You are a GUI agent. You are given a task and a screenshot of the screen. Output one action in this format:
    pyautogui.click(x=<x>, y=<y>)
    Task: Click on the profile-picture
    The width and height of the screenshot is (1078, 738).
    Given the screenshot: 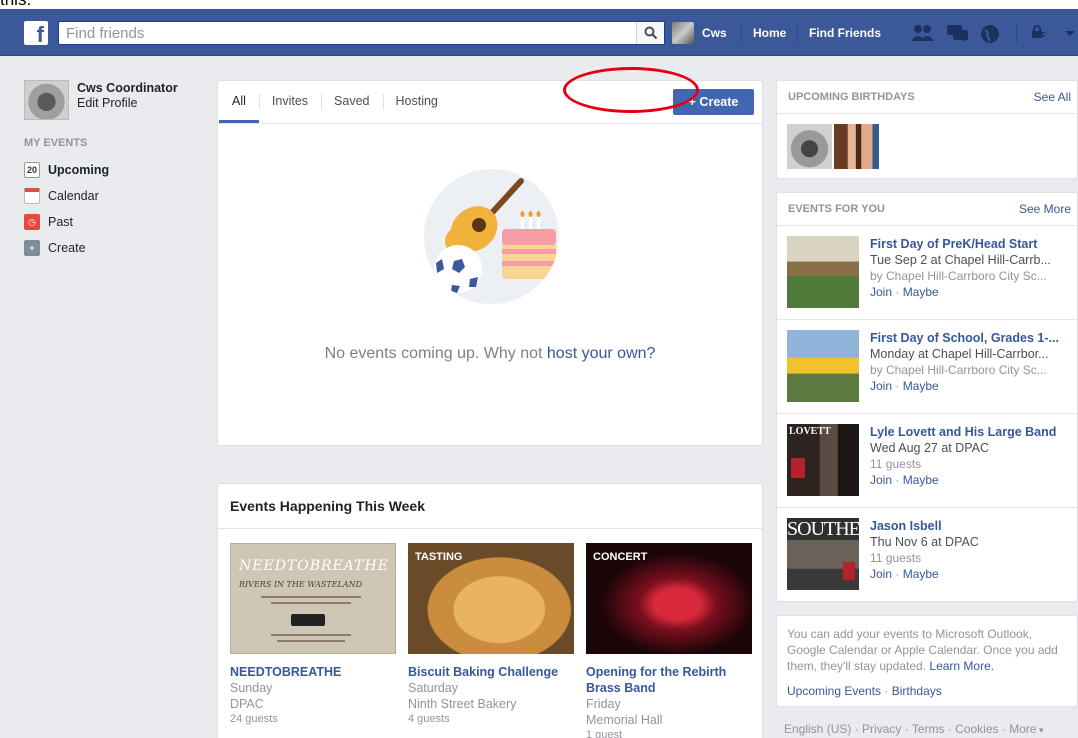 What is the action you would take?
    pyautogui.click(x=46, y=100)
    